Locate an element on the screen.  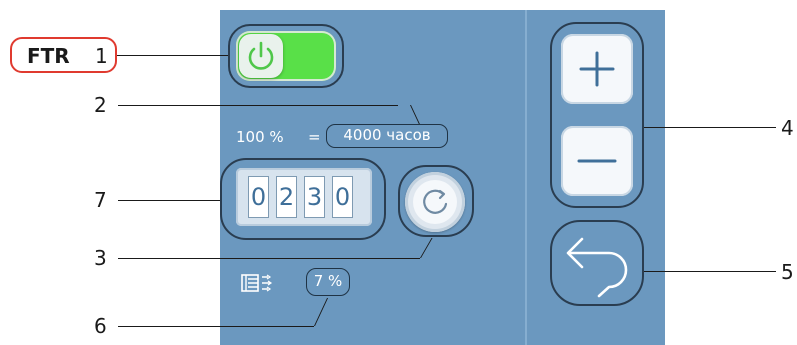
back-arrow-icon is located at coordinates (597, 267).